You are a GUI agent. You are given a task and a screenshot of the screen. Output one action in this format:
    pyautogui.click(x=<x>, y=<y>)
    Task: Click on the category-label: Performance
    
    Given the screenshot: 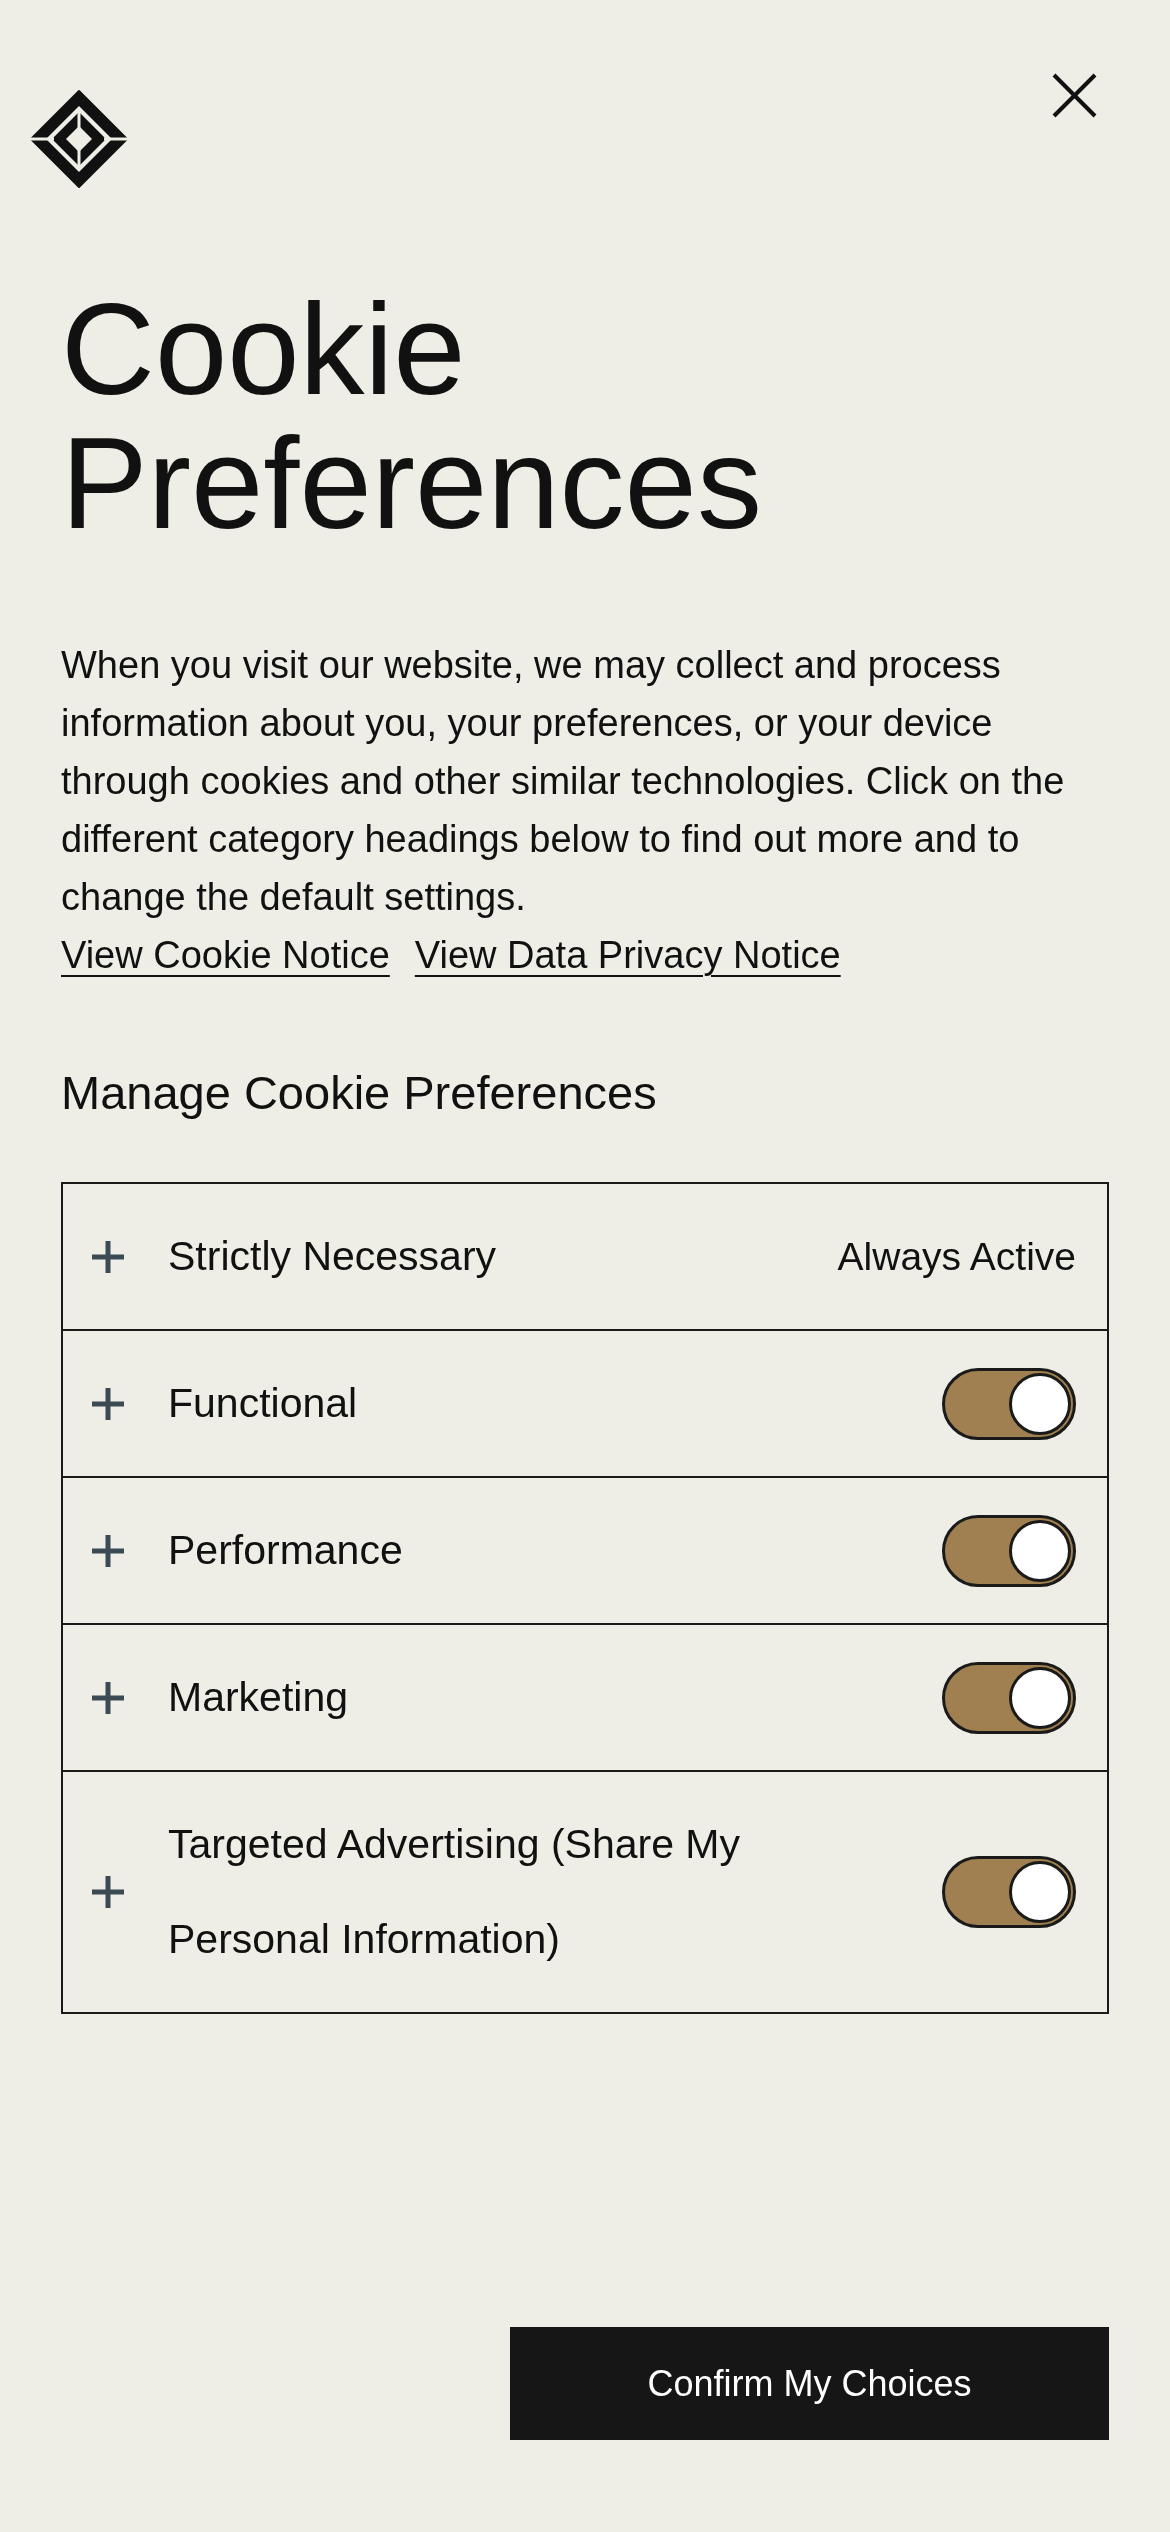 What is the action you would take?
    pyautogui.click(x=285, y=1550)
    